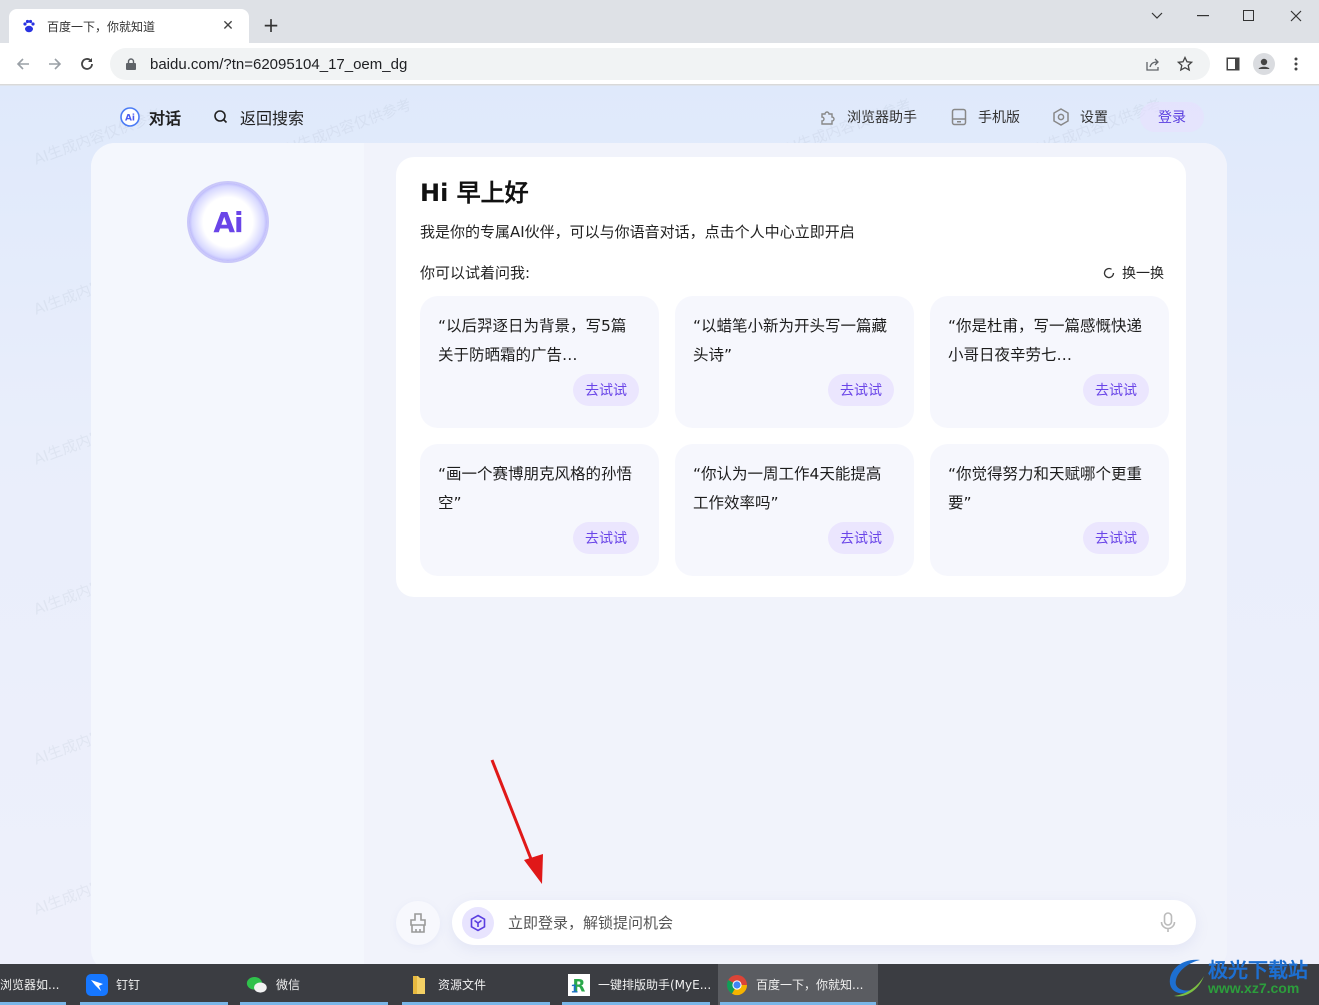 The image size is (1319, 1005). What do you see at coordinates (128, 985) in the screenshot?
I see `taskbar-item-label: 钉钉` at bounding box center [128, 985].